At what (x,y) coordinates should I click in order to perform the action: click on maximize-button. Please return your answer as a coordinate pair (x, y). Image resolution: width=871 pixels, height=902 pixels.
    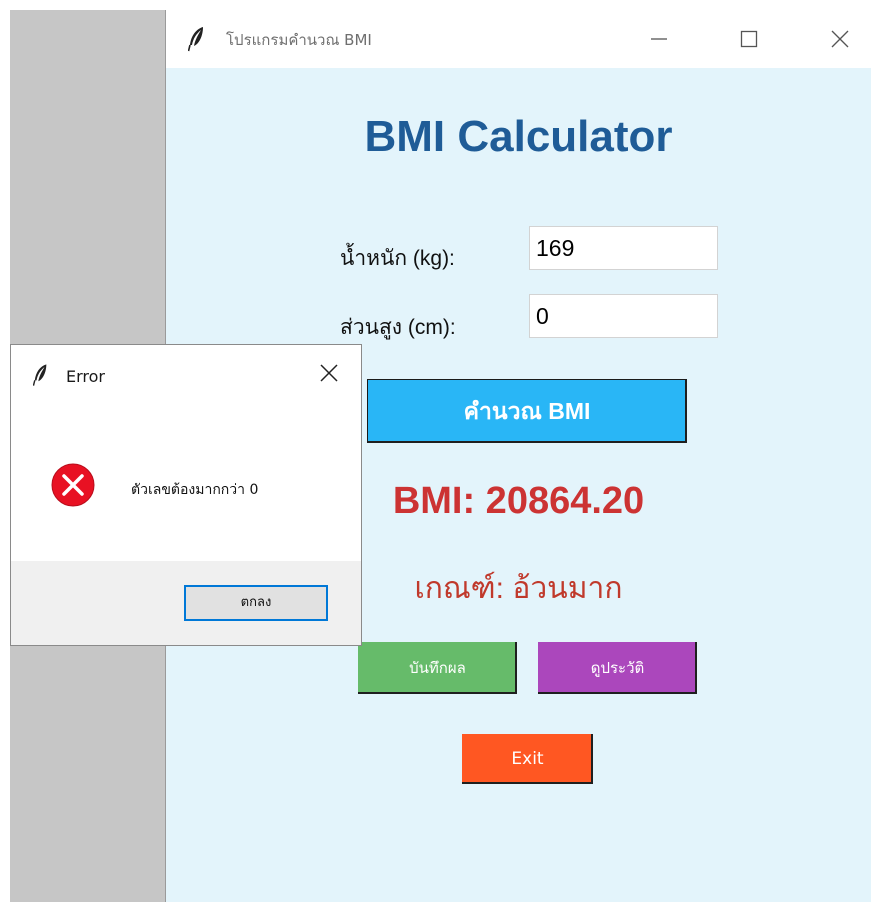
    Looking at the image, I should click on (749, 39).